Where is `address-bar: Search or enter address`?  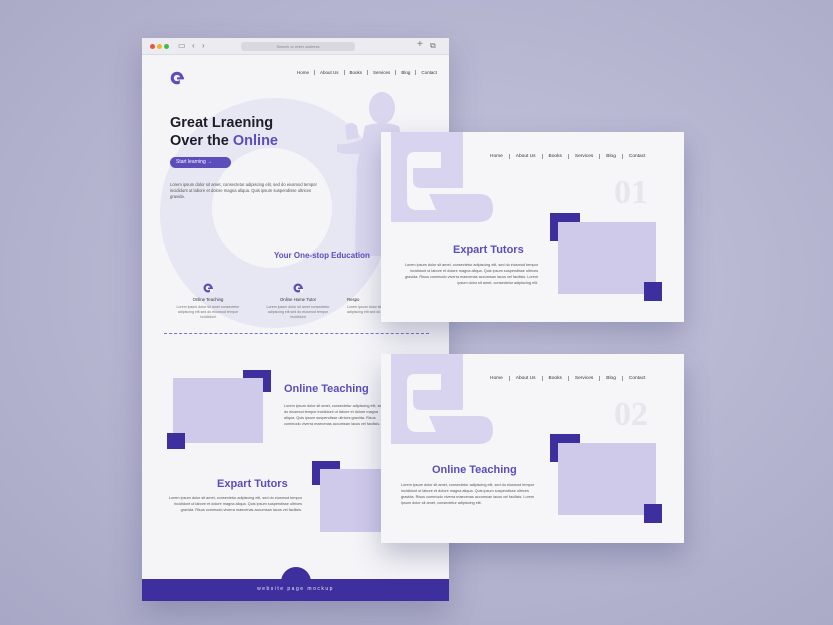 address-bar: Search or enter address is located at coordinates (298, 46).